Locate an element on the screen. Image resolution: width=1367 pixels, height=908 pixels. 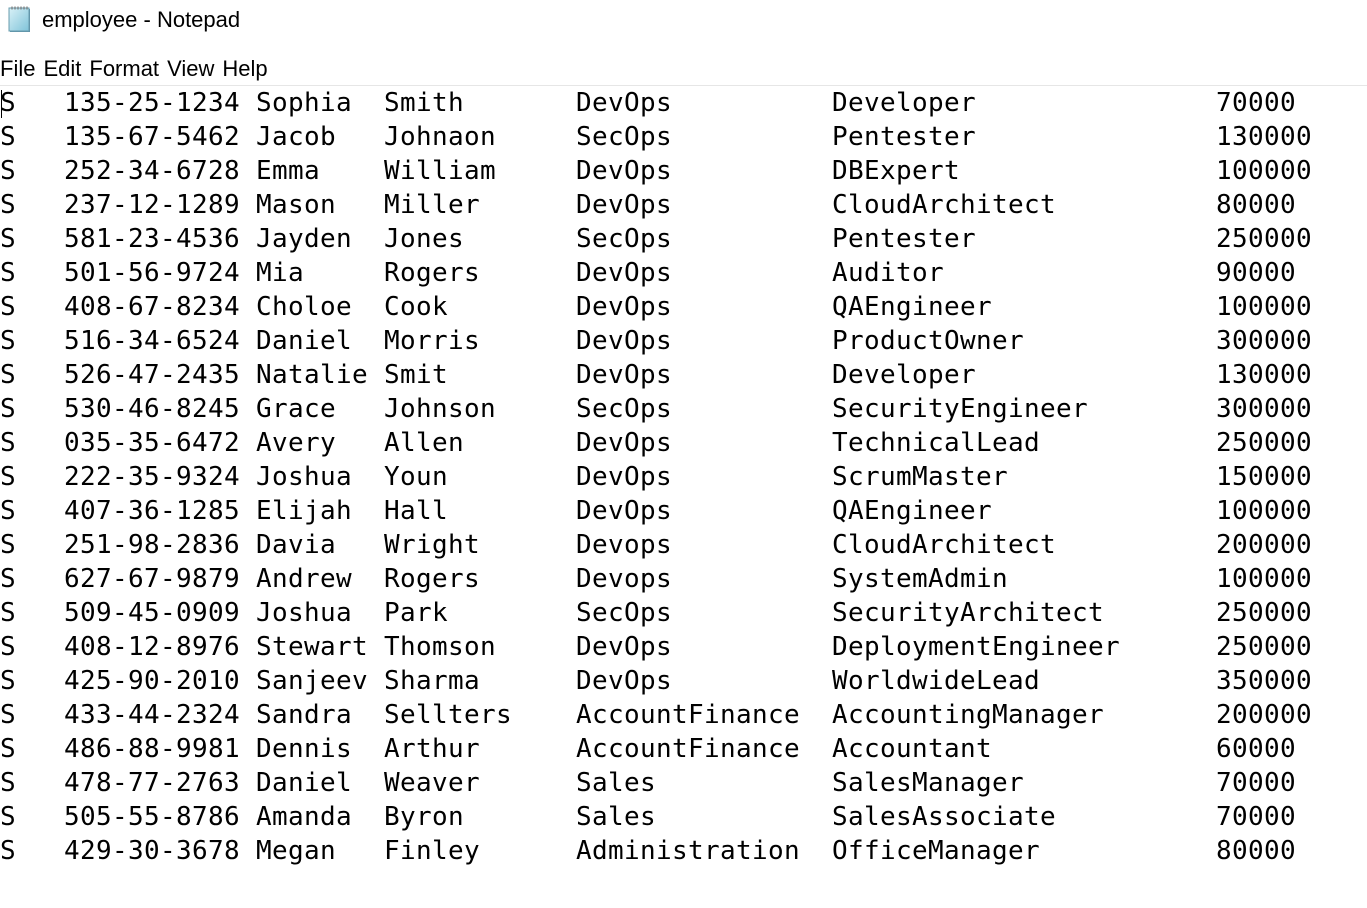
row-first-name: Emma is located at coordinates (288, 171).